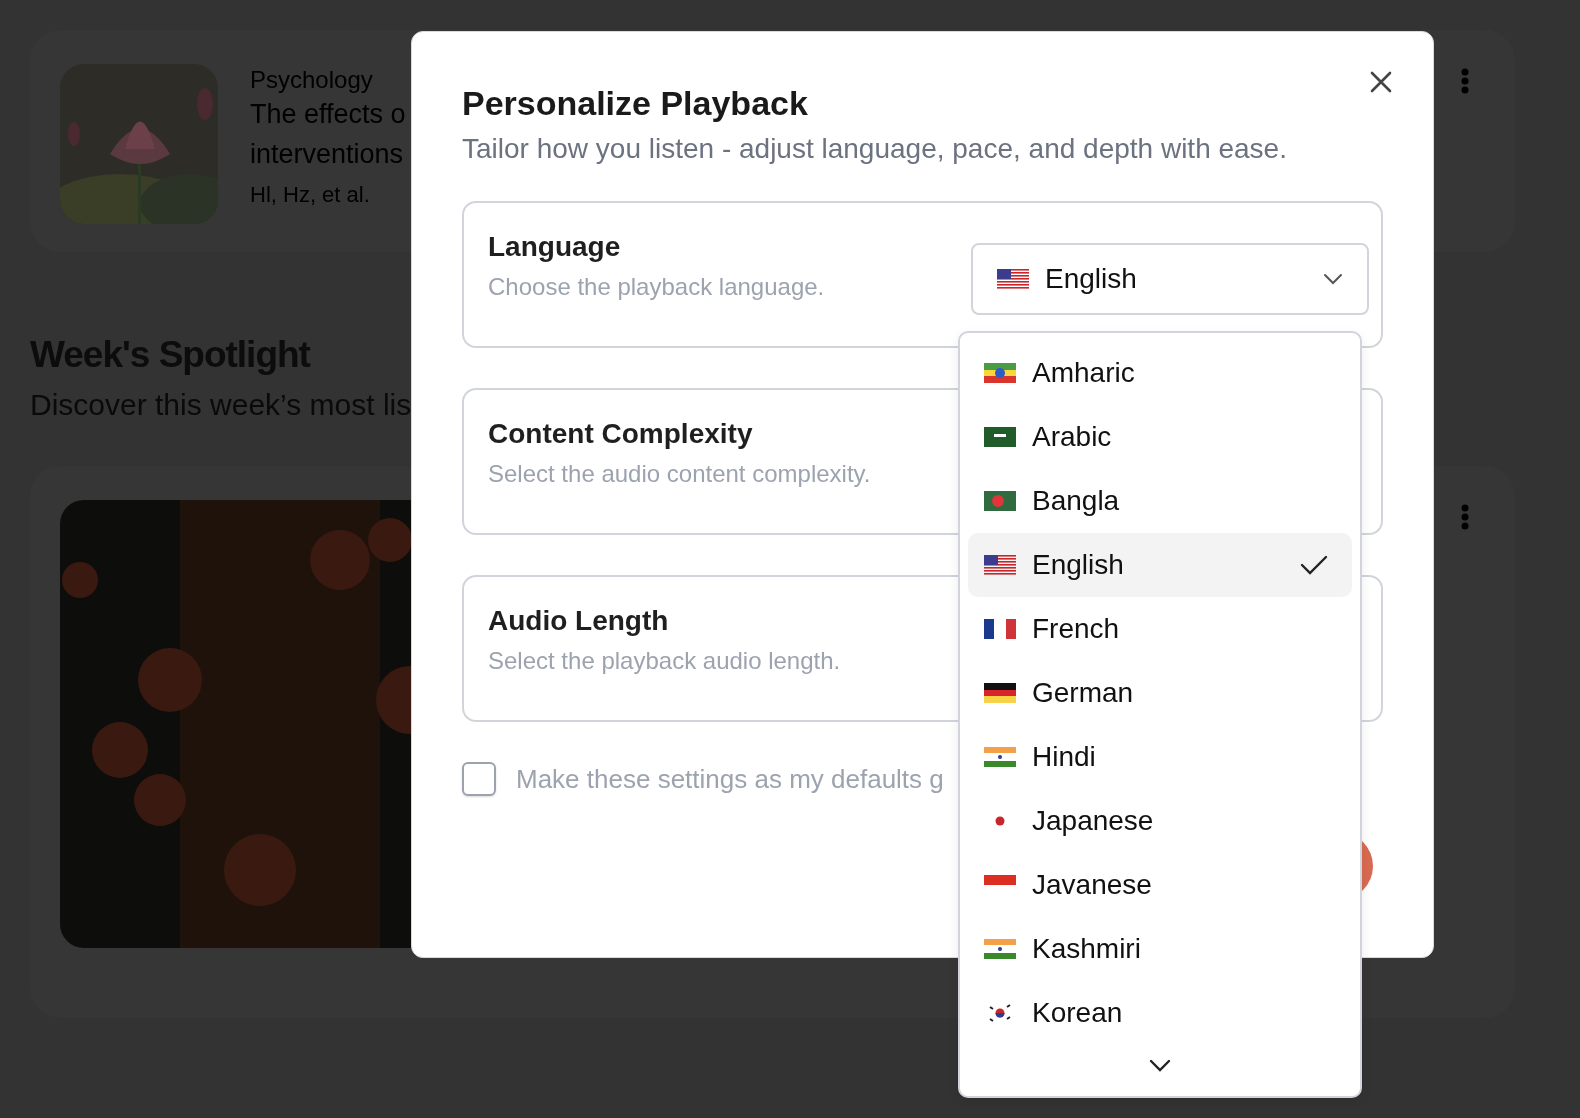  I want to click on setting-description: Select the audio content complexity., so click(679, 474).